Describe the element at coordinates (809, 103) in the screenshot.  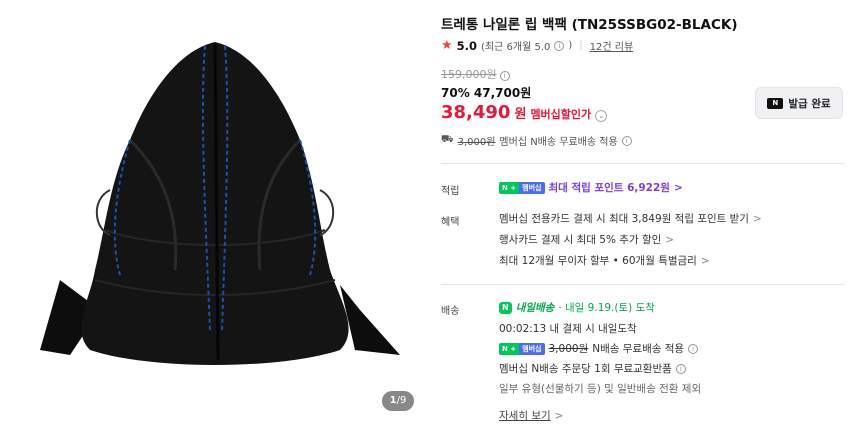
I see `coupon-label: 발급 완료` at that location.